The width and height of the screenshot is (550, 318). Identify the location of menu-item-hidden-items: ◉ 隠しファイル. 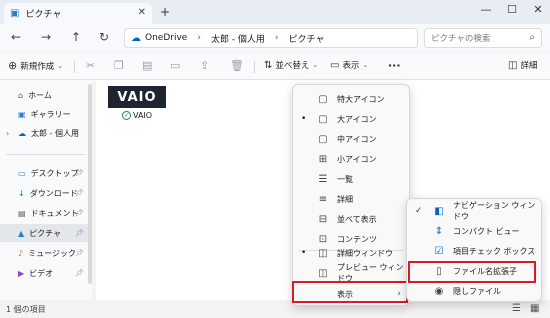
(474, 291).